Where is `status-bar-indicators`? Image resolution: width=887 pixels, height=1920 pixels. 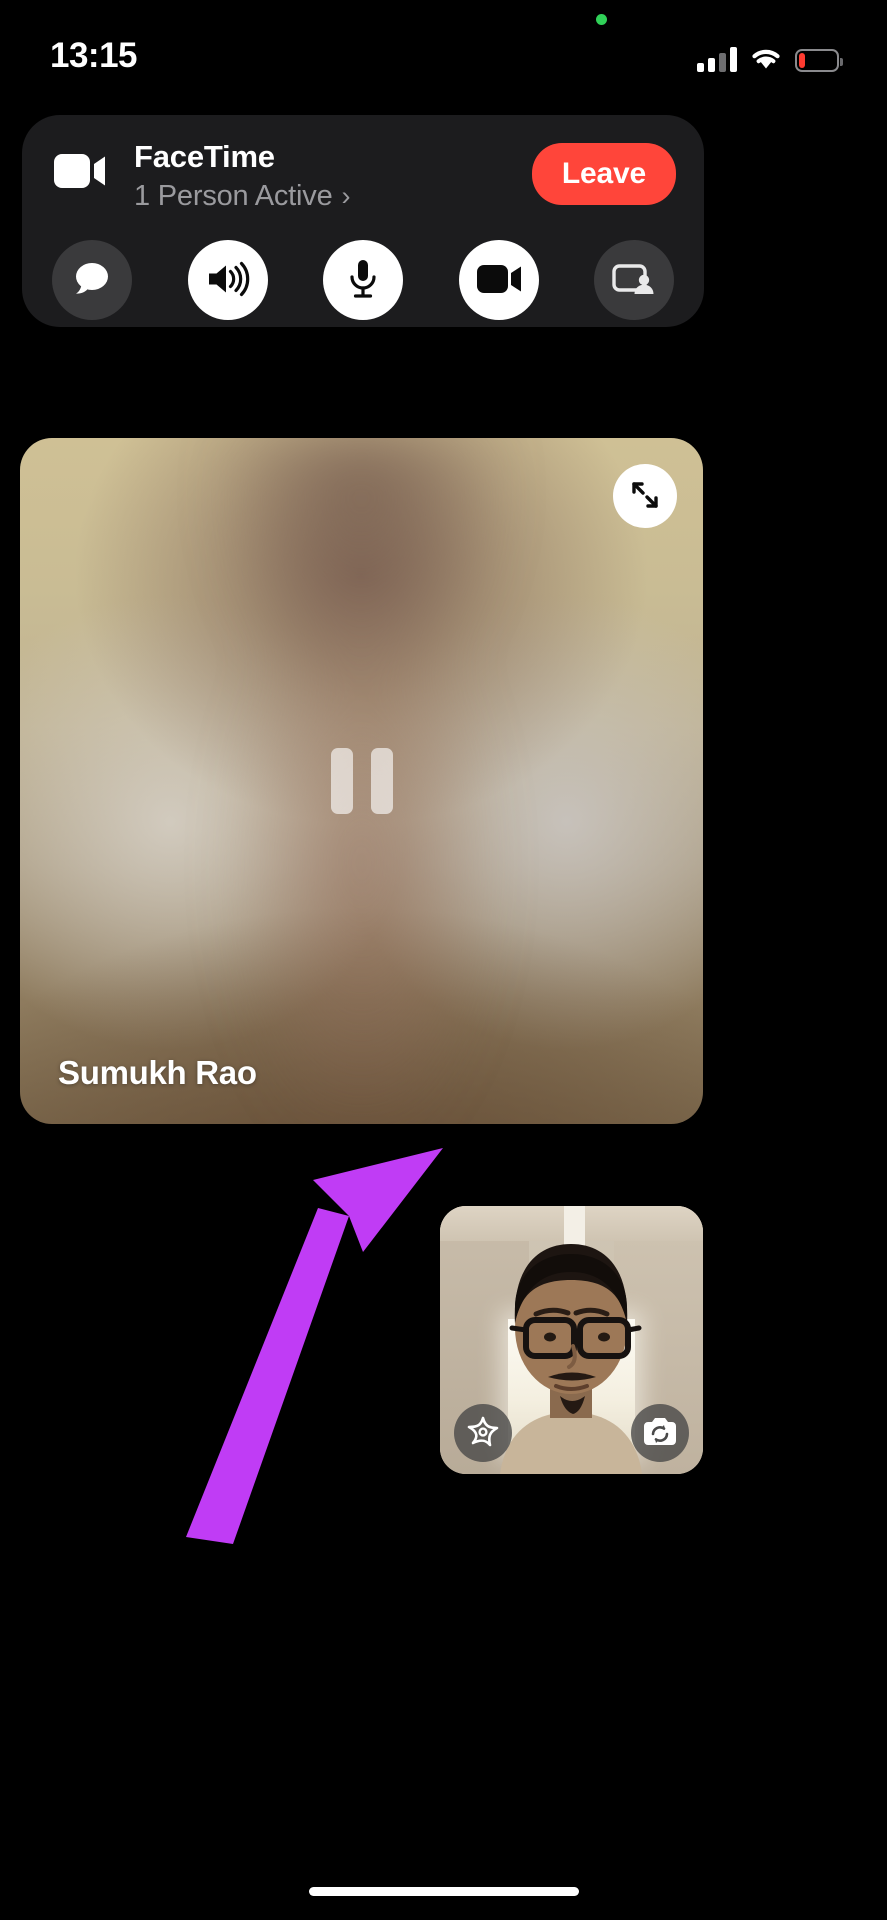
status-bar-indicators is located at coordinates (770, 55).